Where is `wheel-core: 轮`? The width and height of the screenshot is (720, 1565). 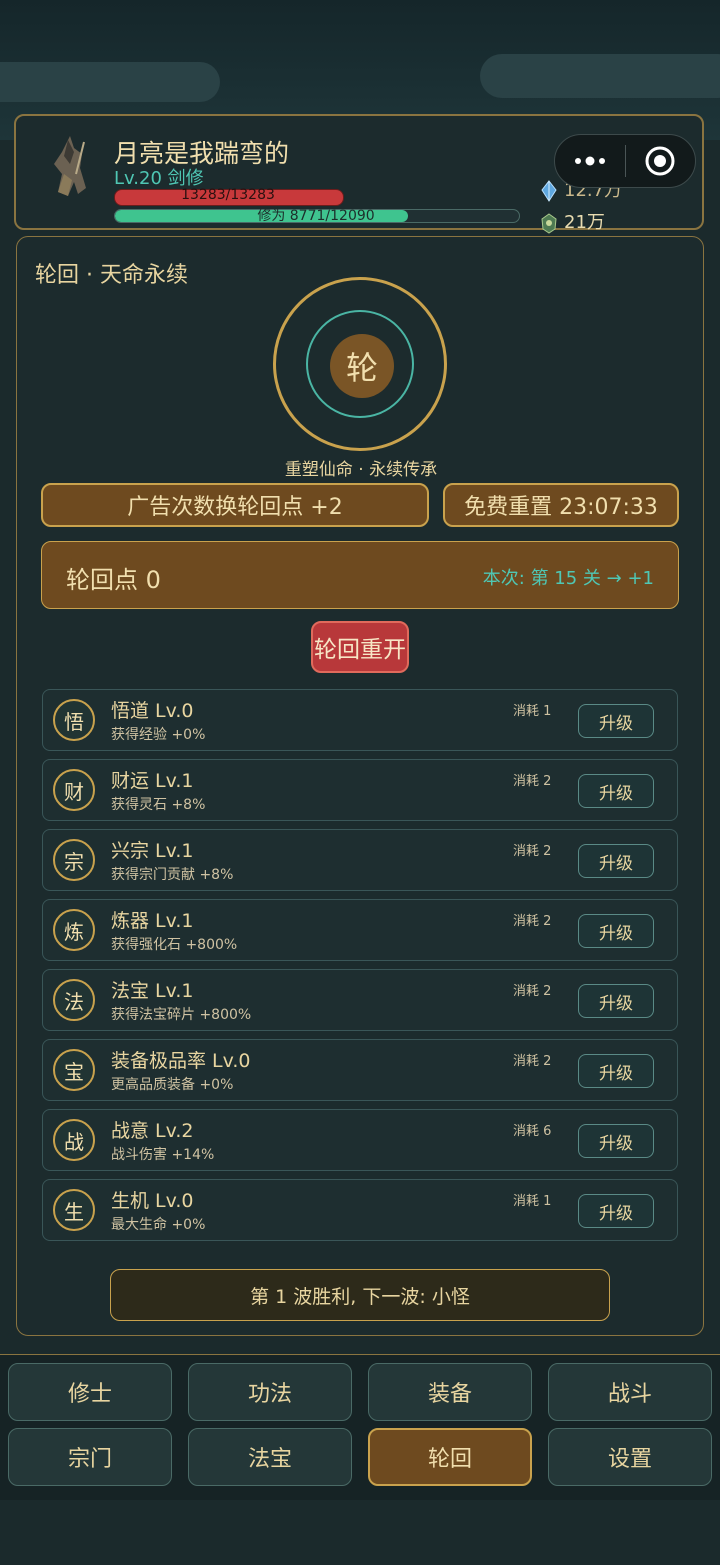 wheel-core: 轮 is located at coordinates (362, 366).